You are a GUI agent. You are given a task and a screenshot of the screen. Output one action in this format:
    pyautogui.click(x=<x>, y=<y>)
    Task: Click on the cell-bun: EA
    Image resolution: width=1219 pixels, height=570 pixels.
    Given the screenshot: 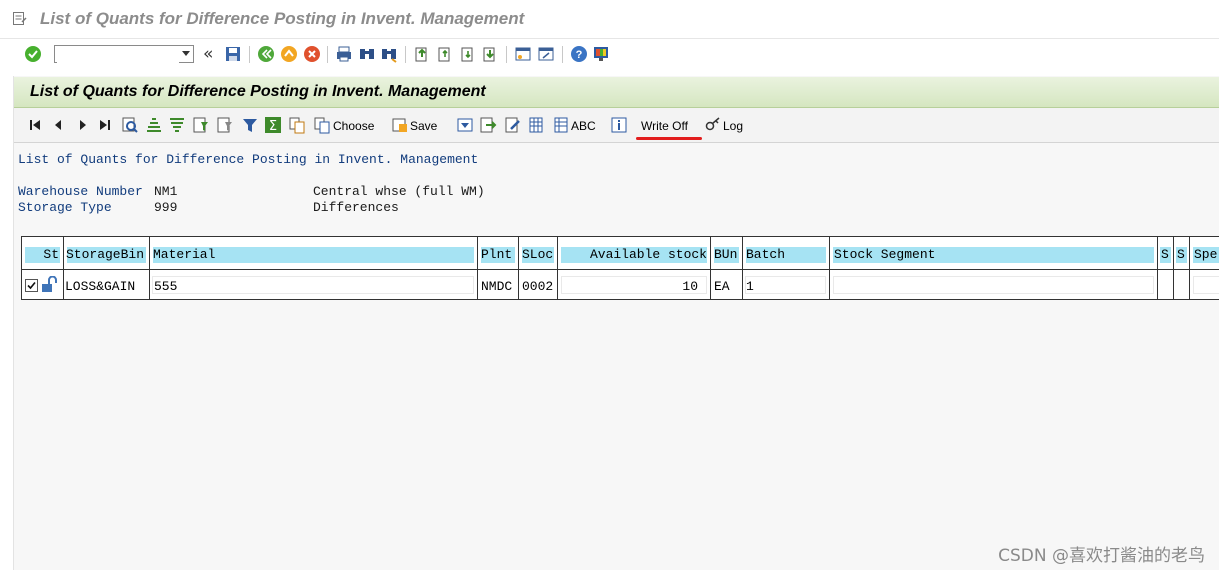 What is the action you would take?
    pyautogui.click(x=727, y=284)
    